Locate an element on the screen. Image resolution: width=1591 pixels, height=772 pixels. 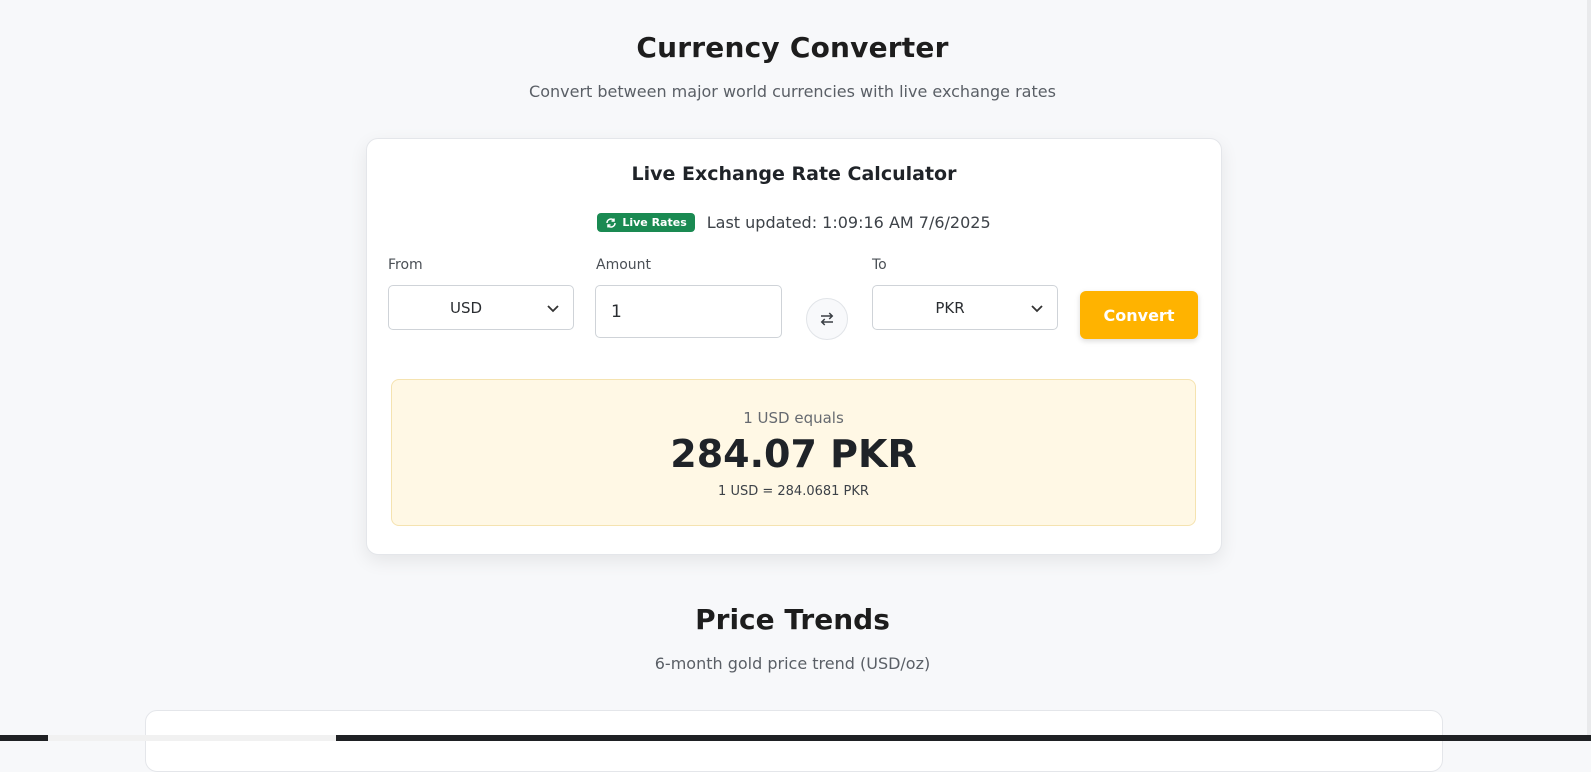
price-trends-subtitle: 6-month gold price trend (USD/oz) is located at coordinates (792, 663).